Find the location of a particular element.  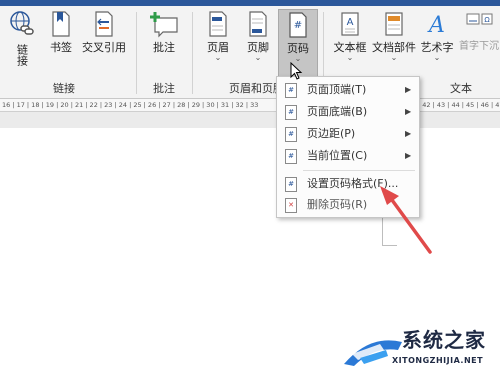

add-comment-icon is located at coordinates (164, 25).